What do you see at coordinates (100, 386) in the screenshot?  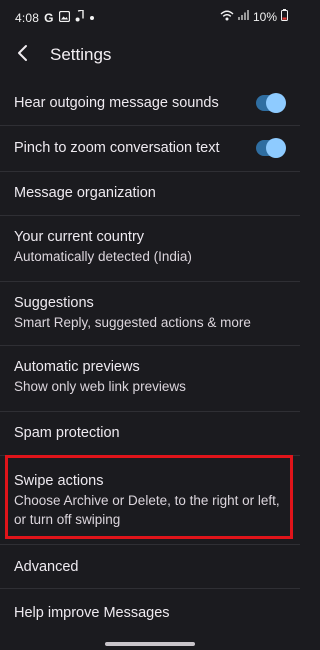 I see `setting-subtitle: Show only web link previews` at bounding box center [100, 386].